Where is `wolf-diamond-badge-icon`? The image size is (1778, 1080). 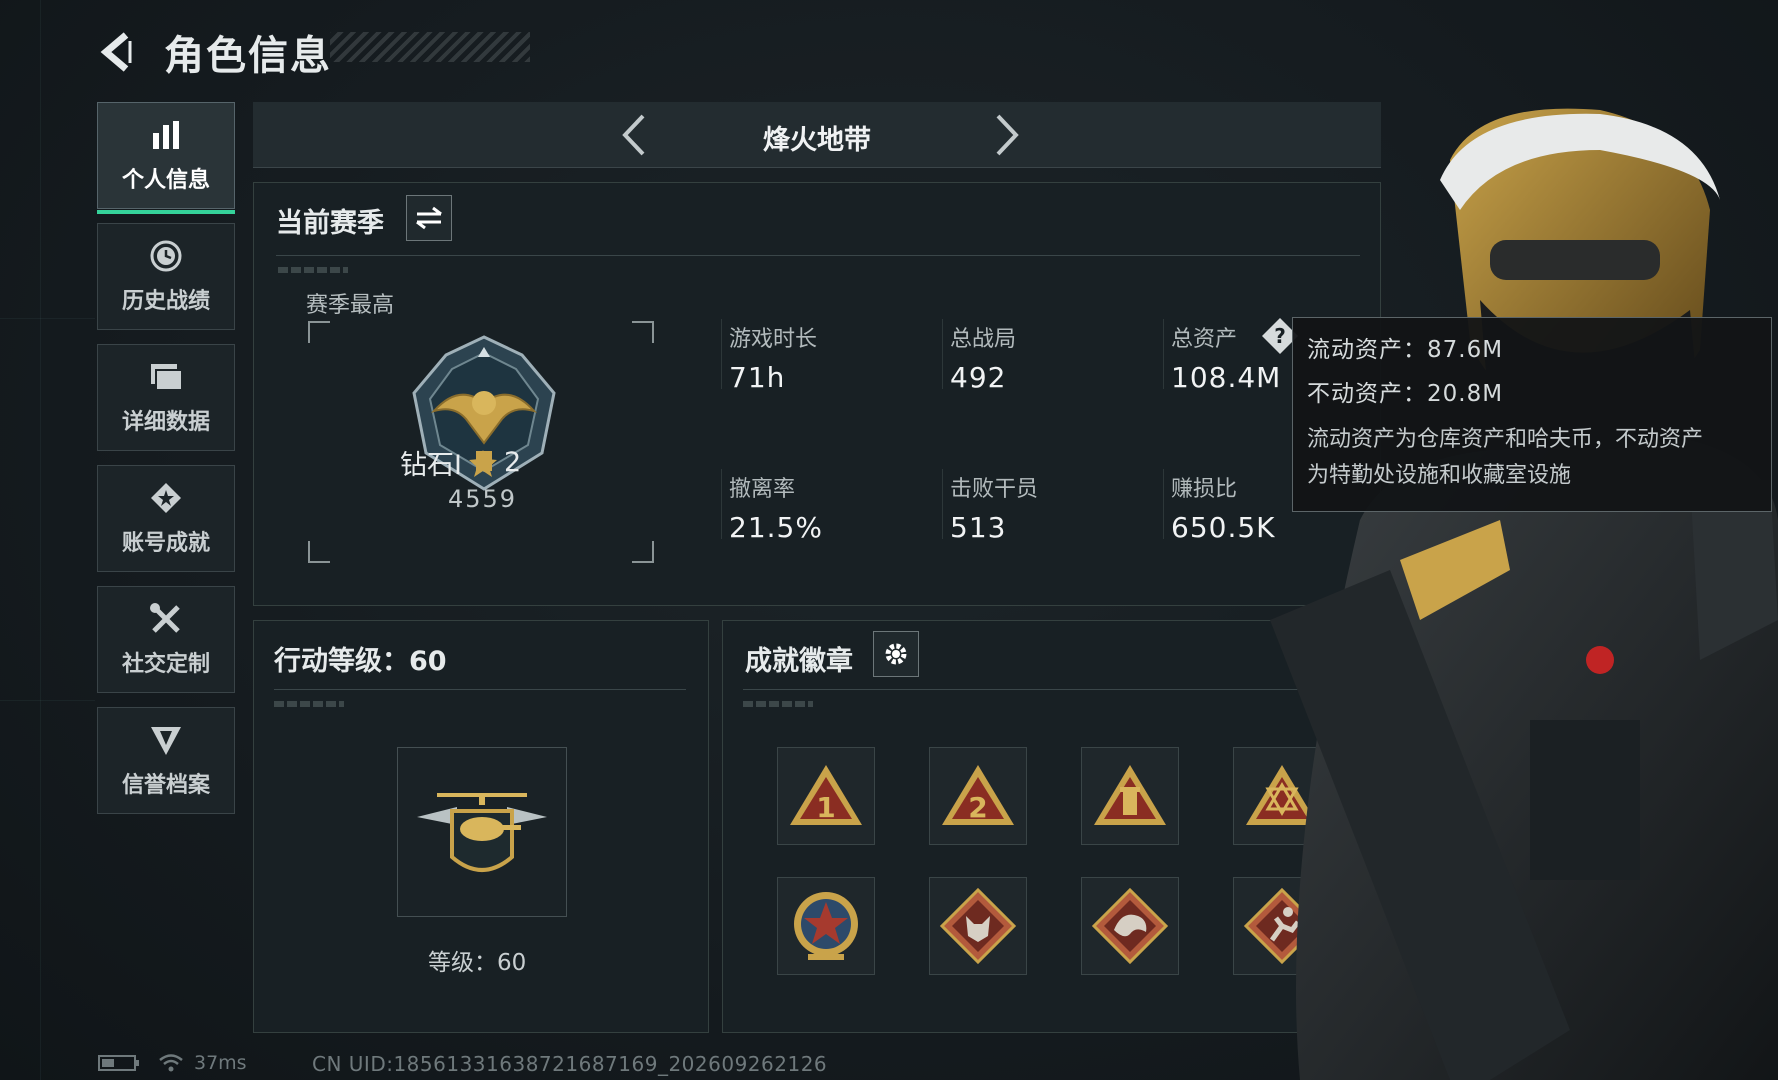
wolf-diamond-badge-icon is located at coordinates (978, 926).